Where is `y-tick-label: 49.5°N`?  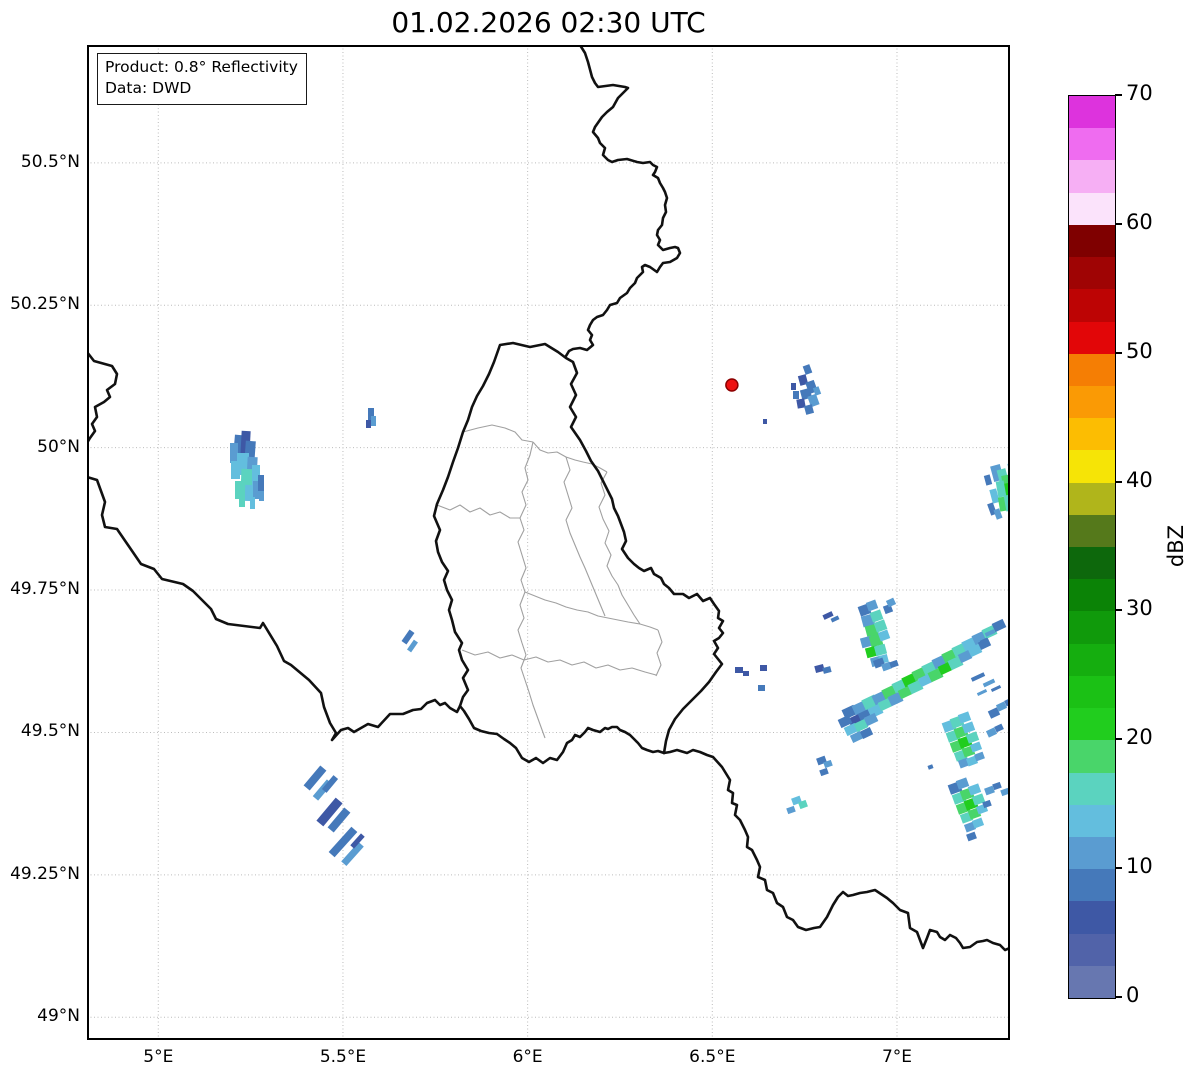
y-tick-label: 49.5°N is located at coordinates (50, 731).